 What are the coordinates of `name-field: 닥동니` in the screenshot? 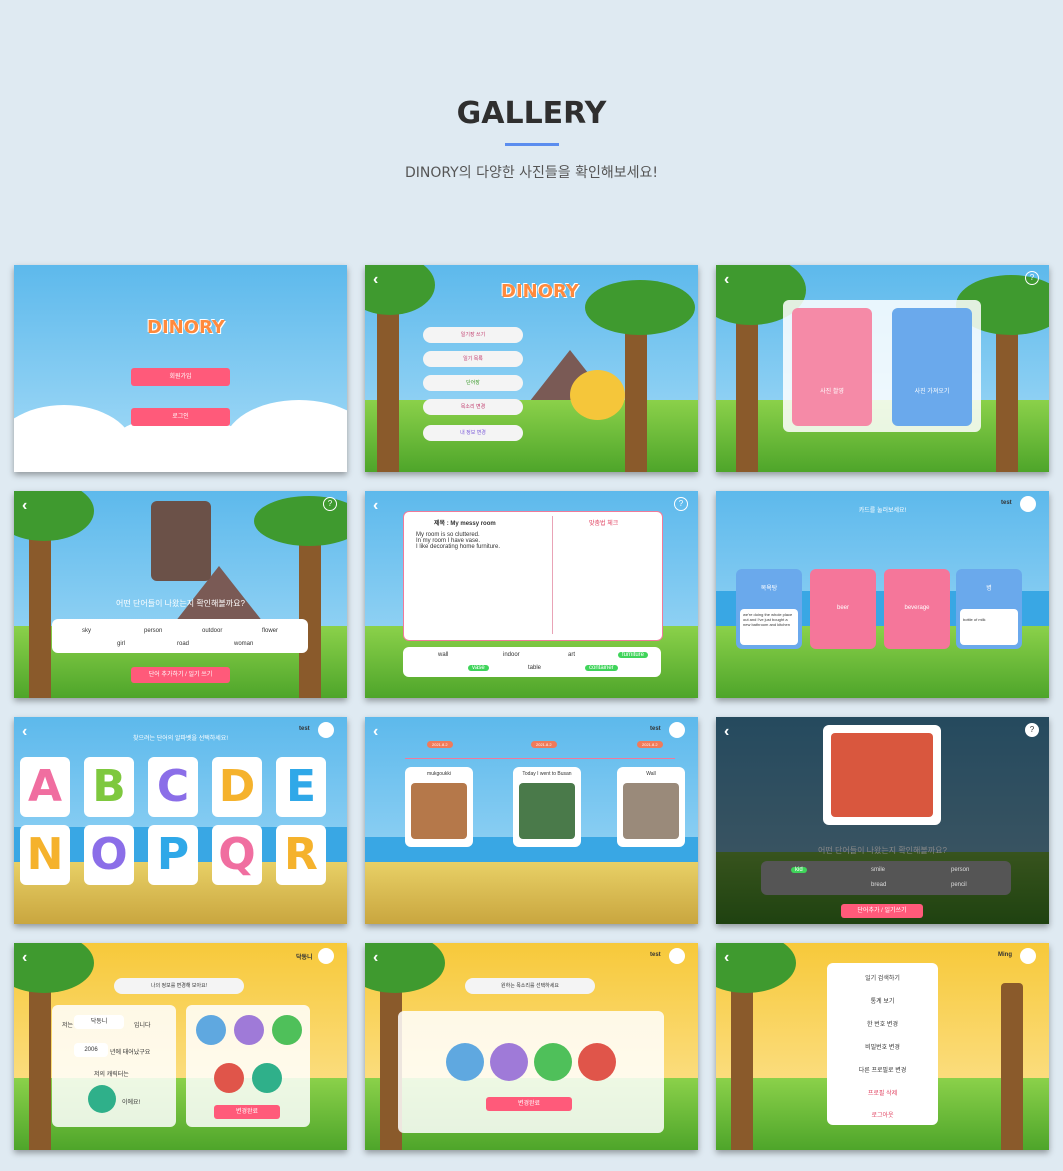 It's located at (99, 1022).